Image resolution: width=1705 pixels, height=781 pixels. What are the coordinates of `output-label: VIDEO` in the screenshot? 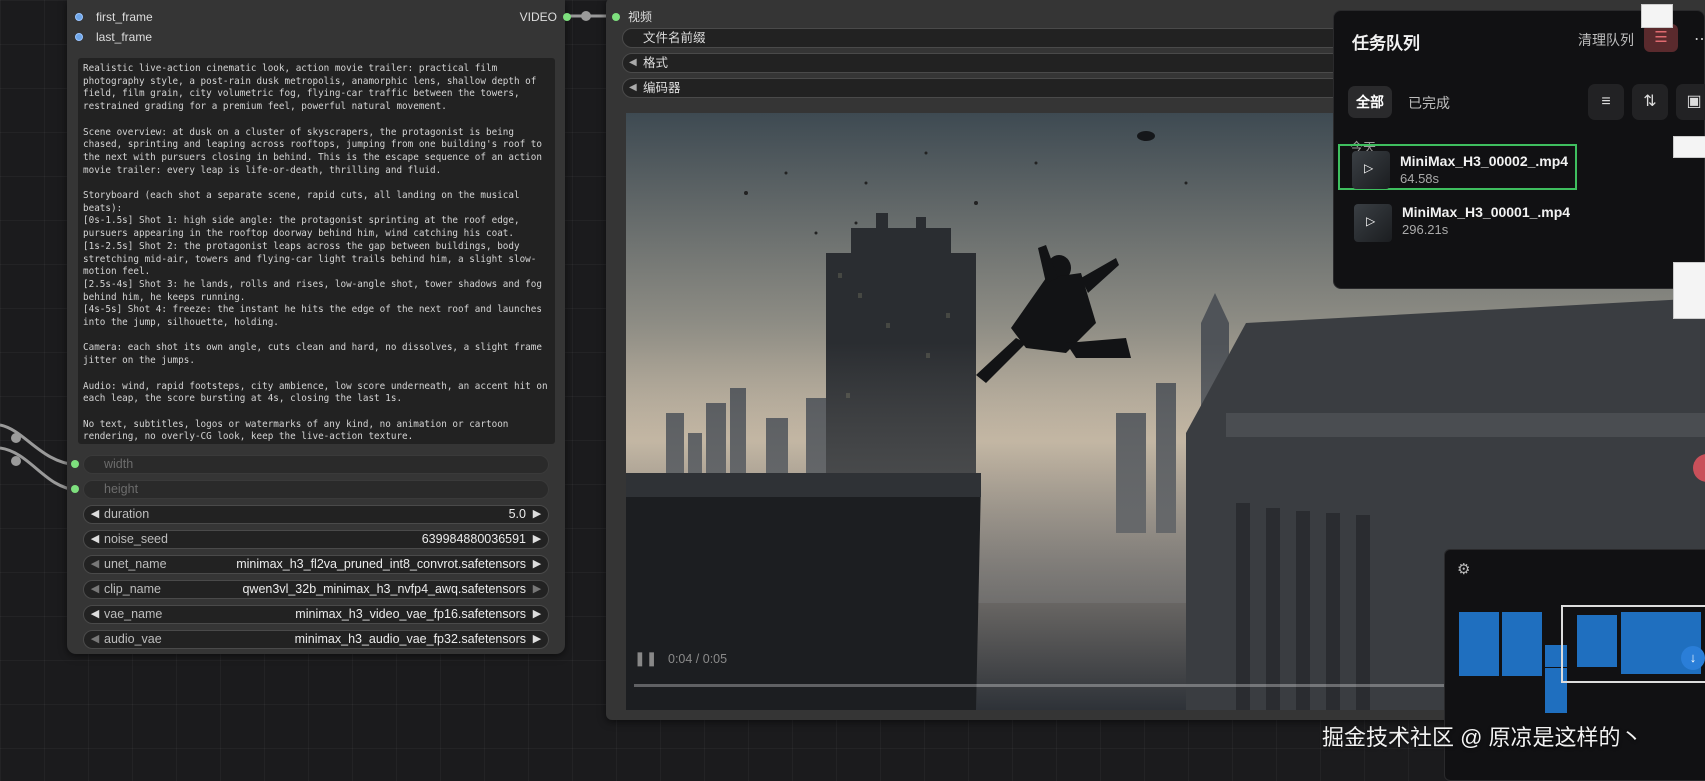 It's located at (538, 17).